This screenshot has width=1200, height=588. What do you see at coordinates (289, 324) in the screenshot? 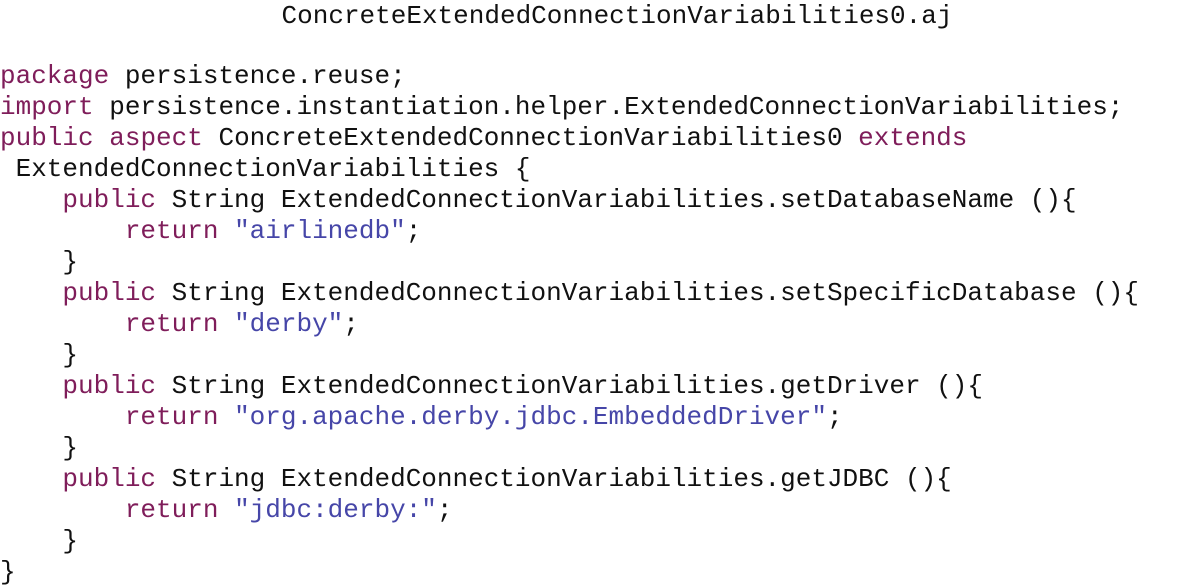
I see `string-literal-token: "derby"` at bounding box center [289, 324].